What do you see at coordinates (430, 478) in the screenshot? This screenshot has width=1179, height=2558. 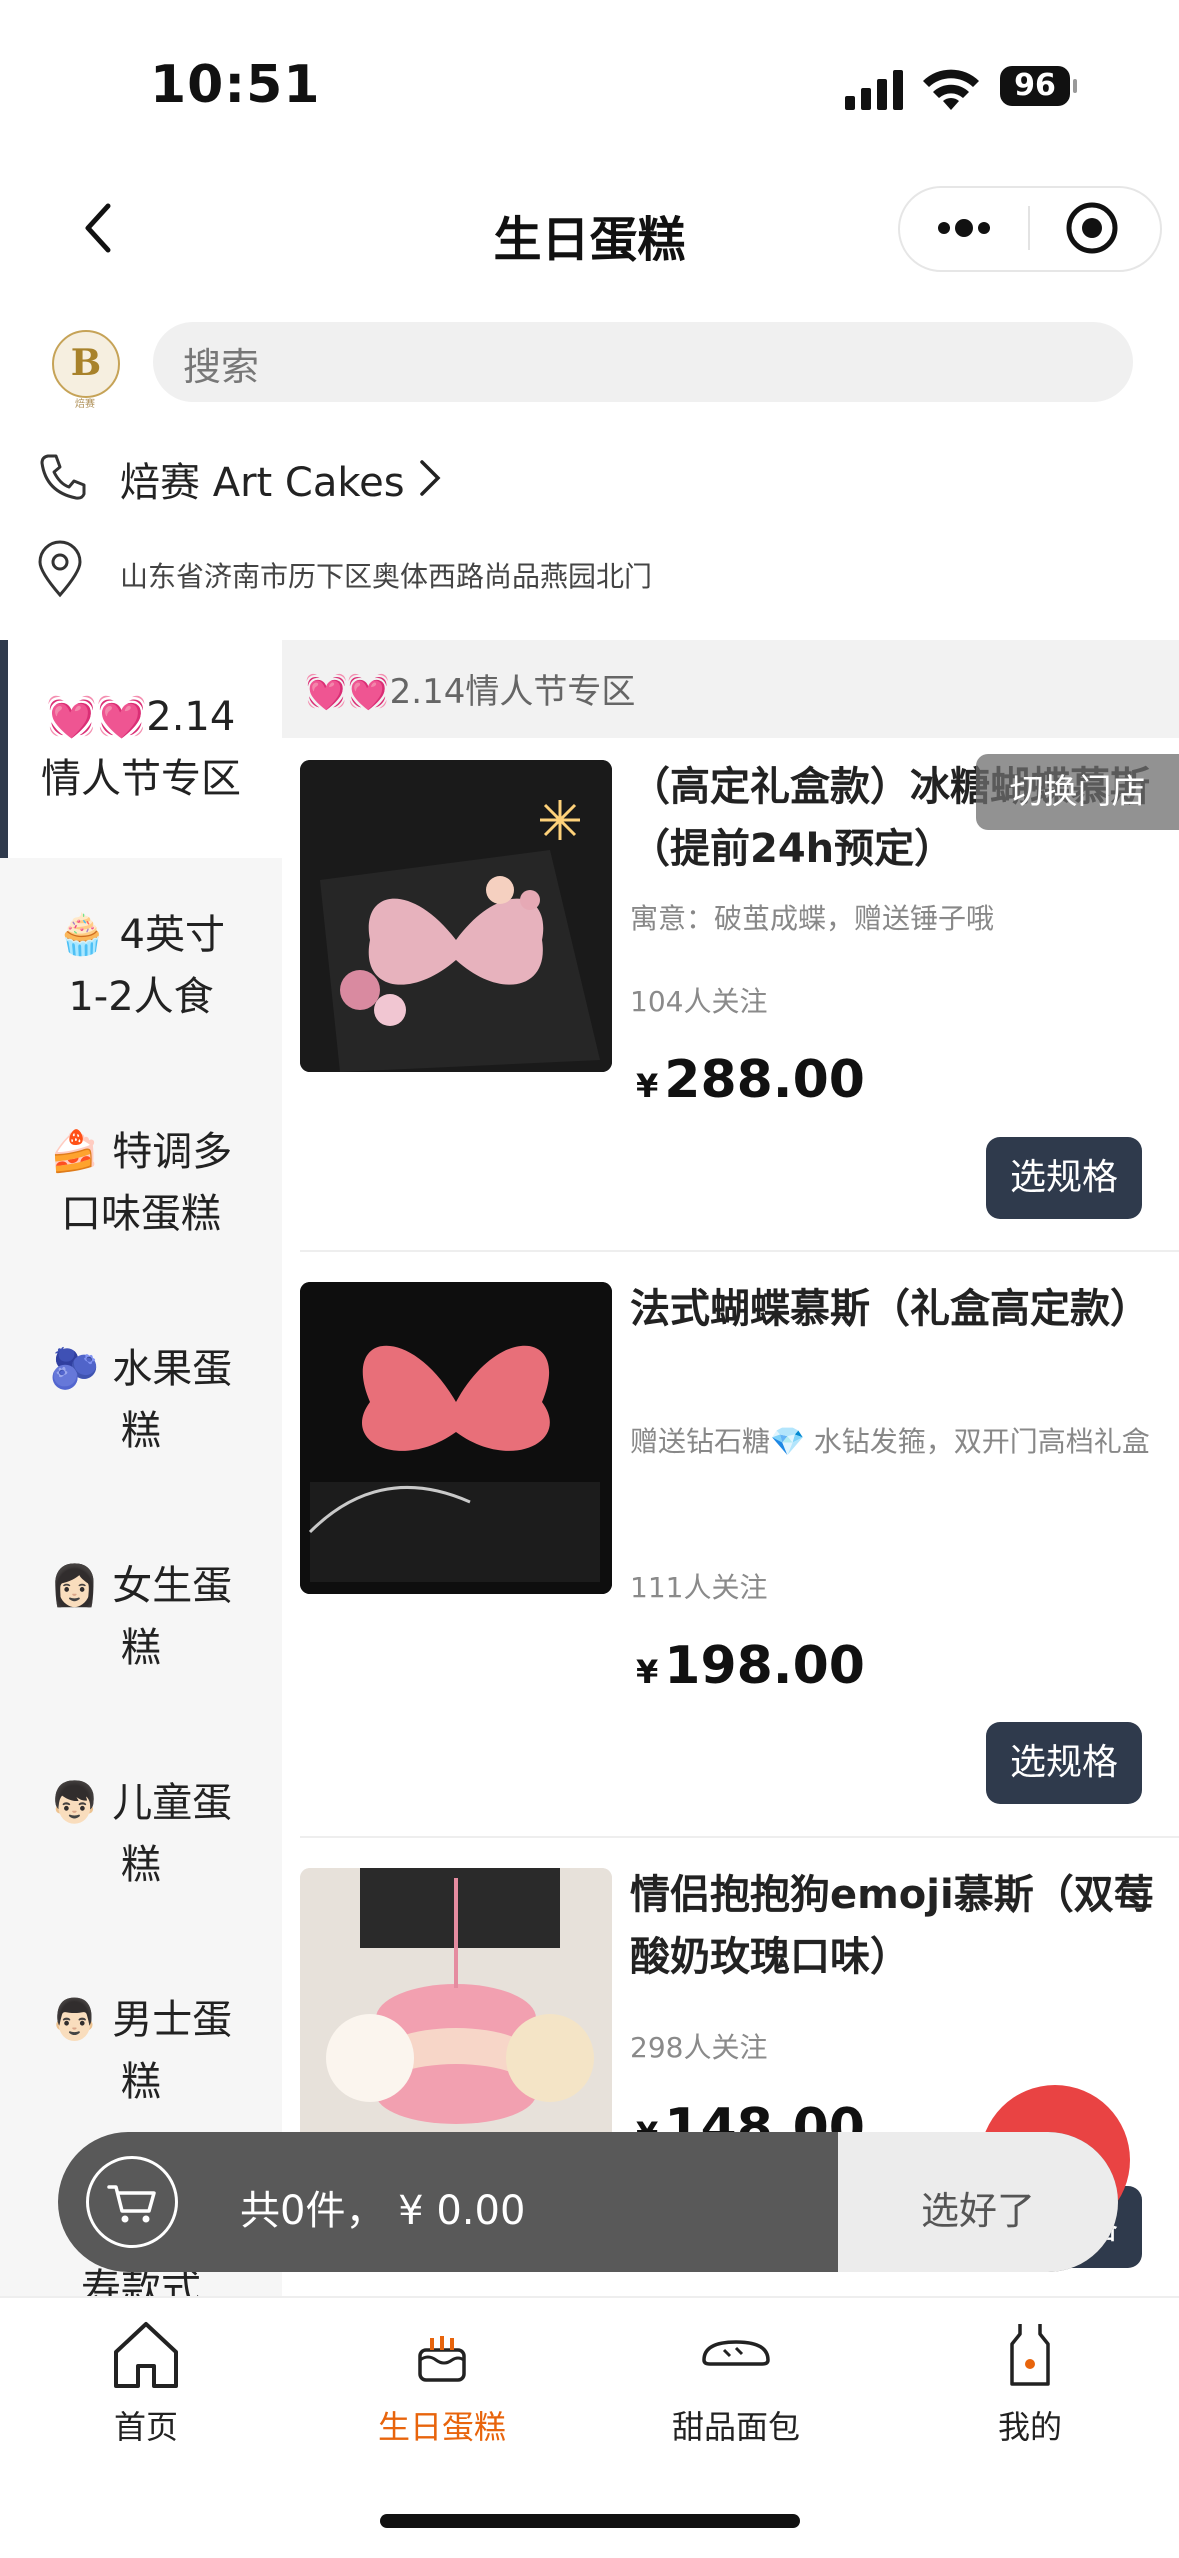 I see `chevron-right-icon` at bounding box center [430, 478].